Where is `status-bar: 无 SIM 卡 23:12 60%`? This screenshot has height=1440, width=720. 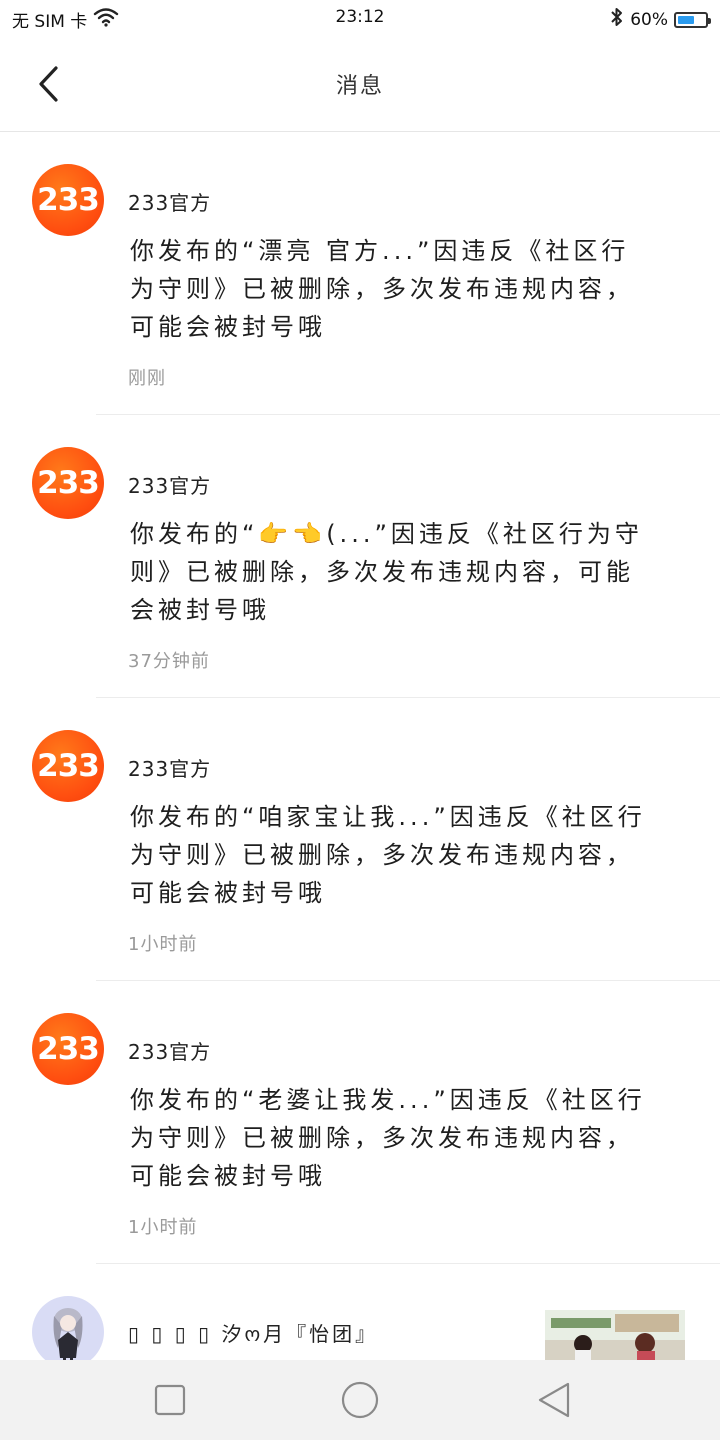
status-bar: 无 SIM 卡 23:12 60% is located at coordinates (360, 18).